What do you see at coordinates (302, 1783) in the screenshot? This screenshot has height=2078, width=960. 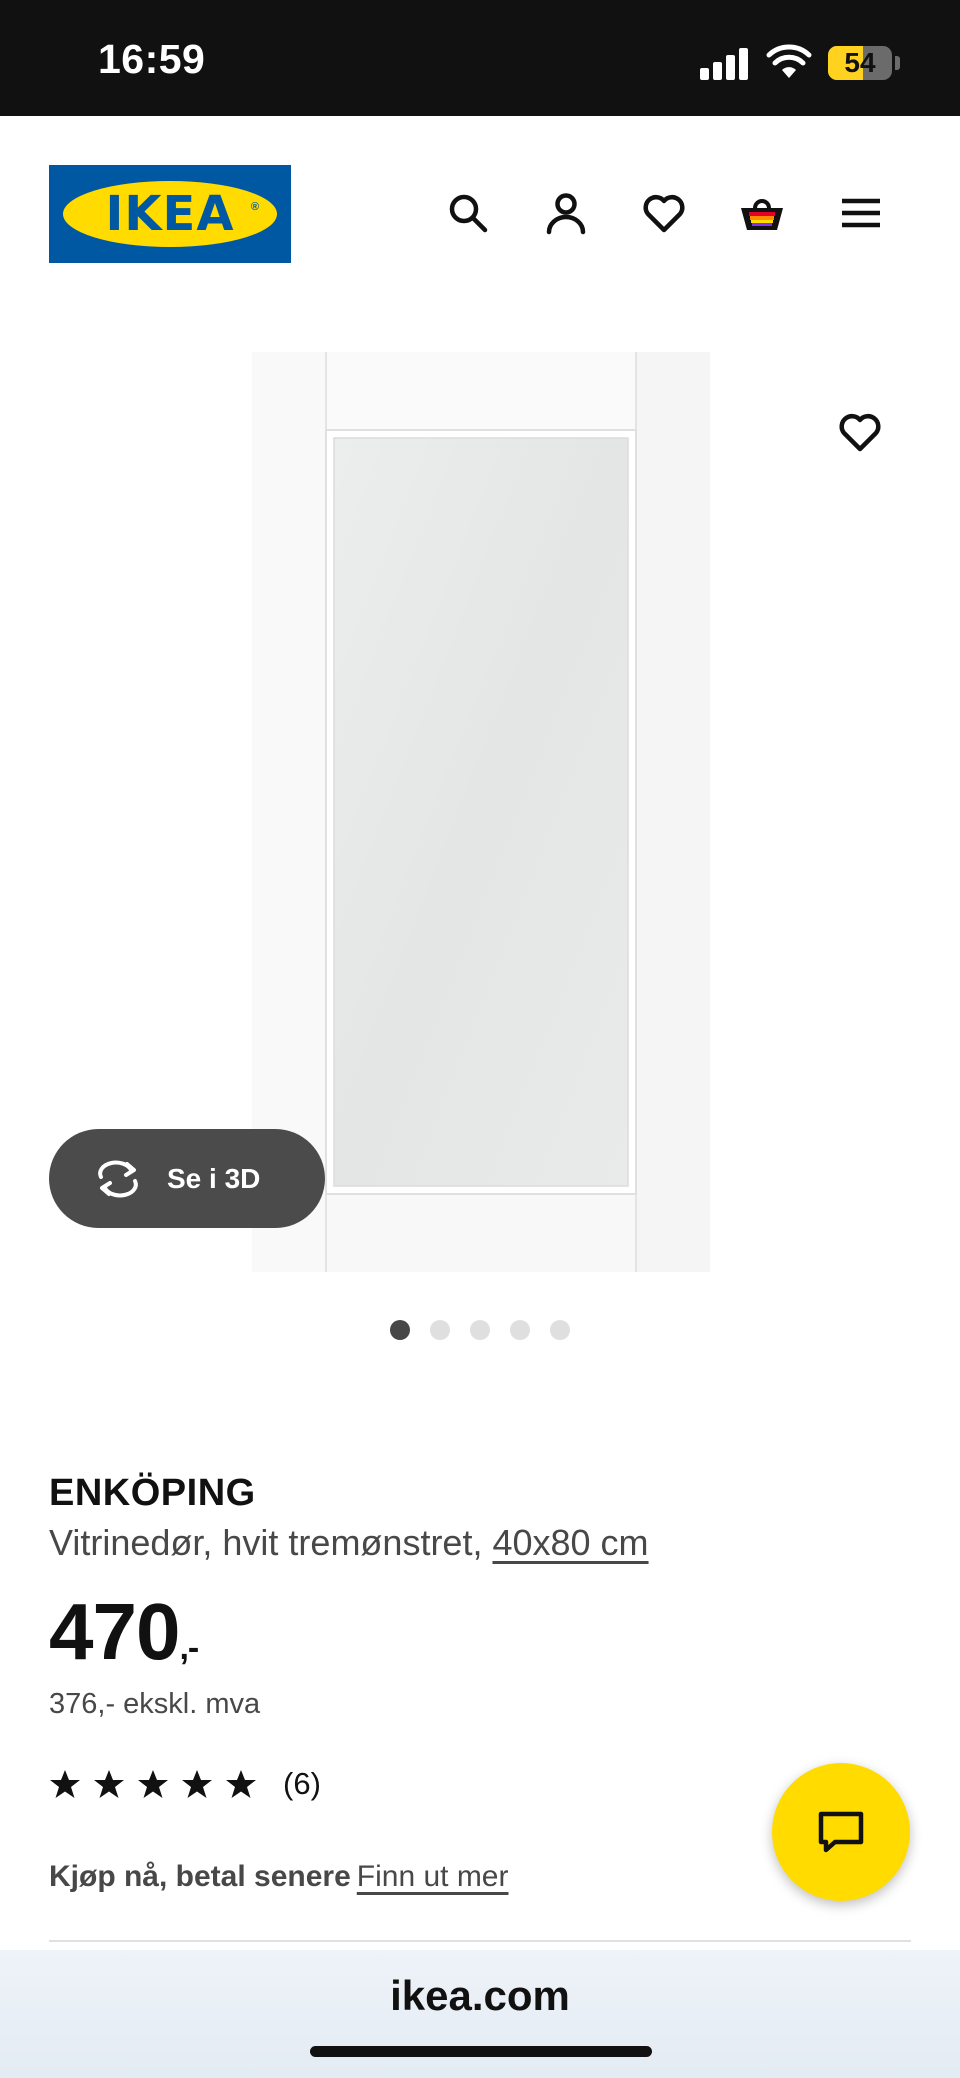 I see `review-count: (6)` at bounding box center [302, 1783].